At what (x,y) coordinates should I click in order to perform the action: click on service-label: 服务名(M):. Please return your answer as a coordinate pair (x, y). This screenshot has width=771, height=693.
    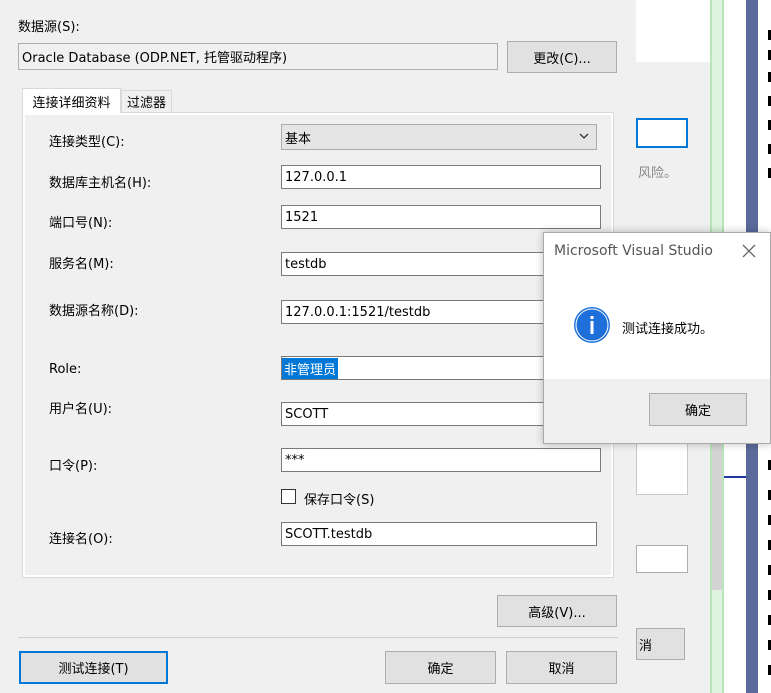
    Looking at the image, I should click on (81, 264).